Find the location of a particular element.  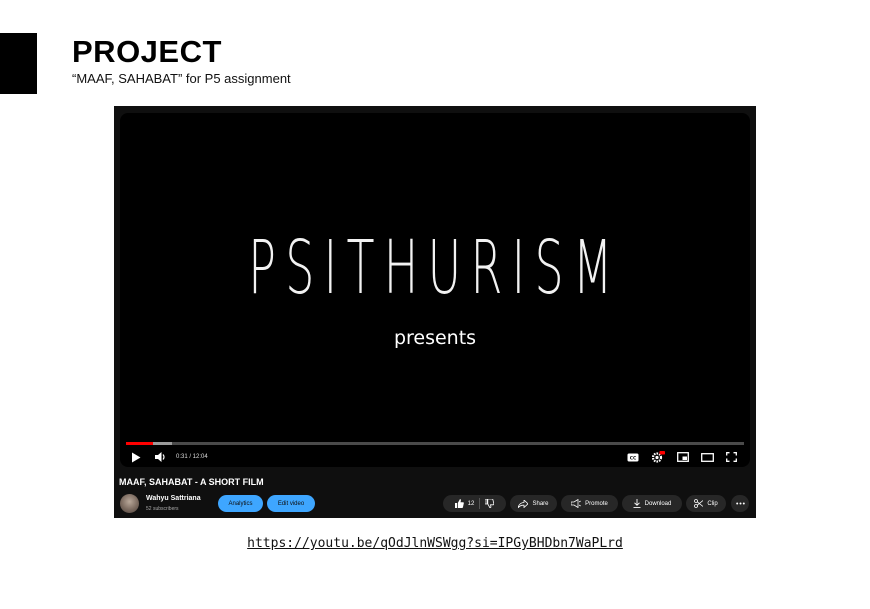

progress-bar is located at coordinates (435, 443).